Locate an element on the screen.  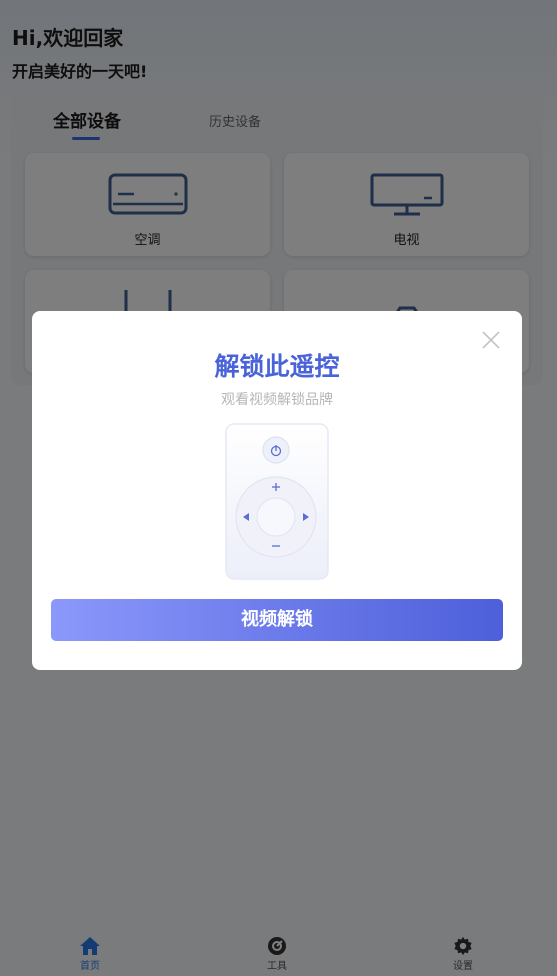
remote-control-icon is located at coordinates (277, 502).